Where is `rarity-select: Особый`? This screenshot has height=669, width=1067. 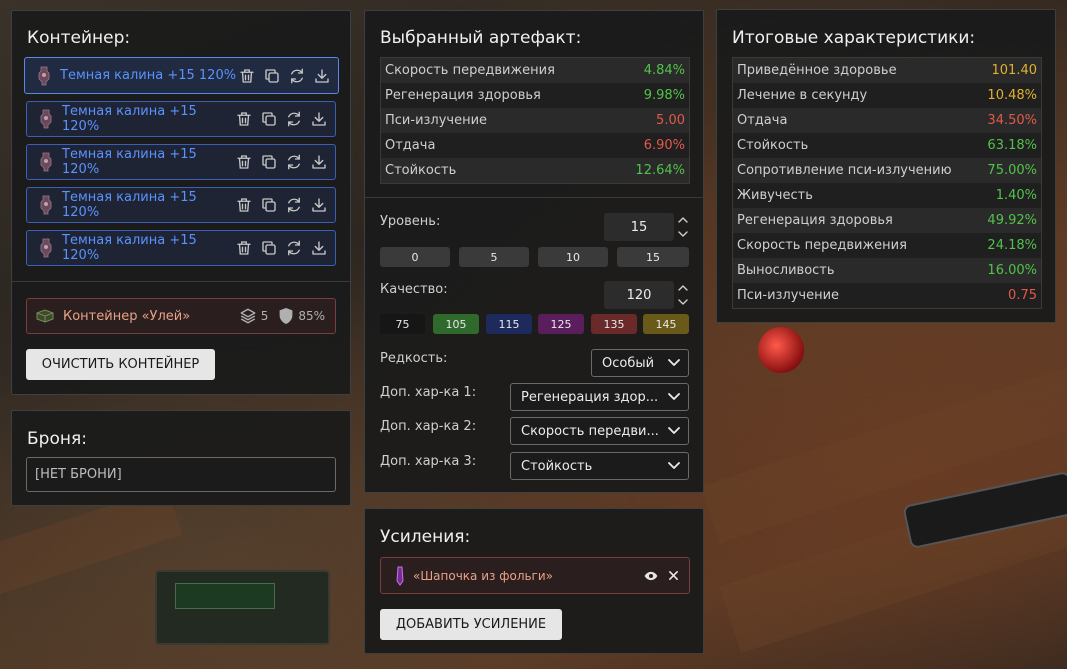 rarity-select: Особый is located at coordinates (640, 363).